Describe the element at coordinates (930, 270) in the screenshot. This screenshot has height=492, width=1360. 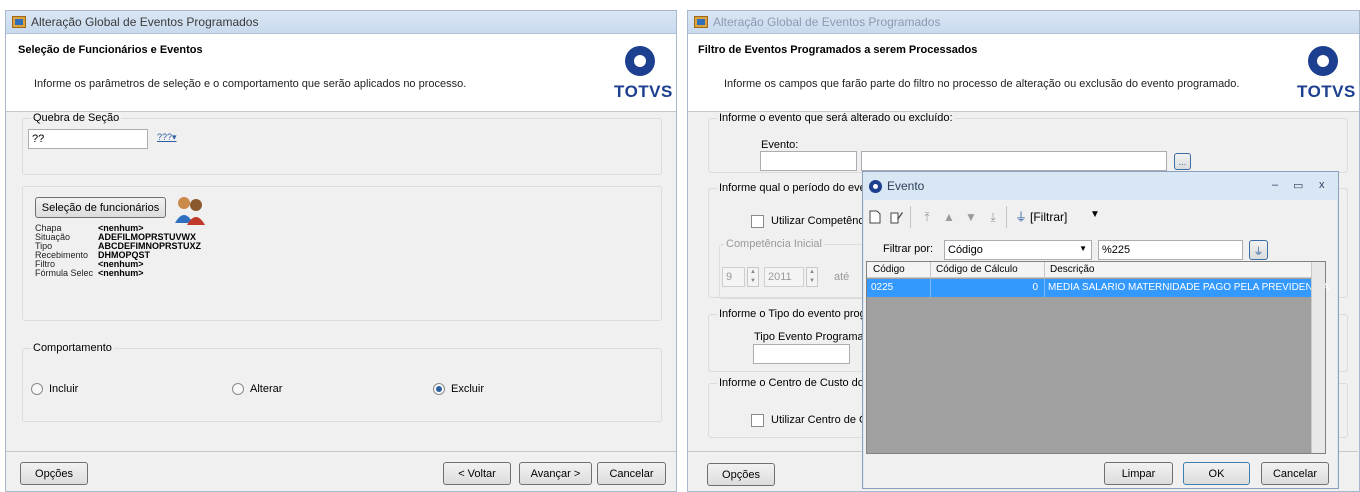
I see `column-divider` at that location.